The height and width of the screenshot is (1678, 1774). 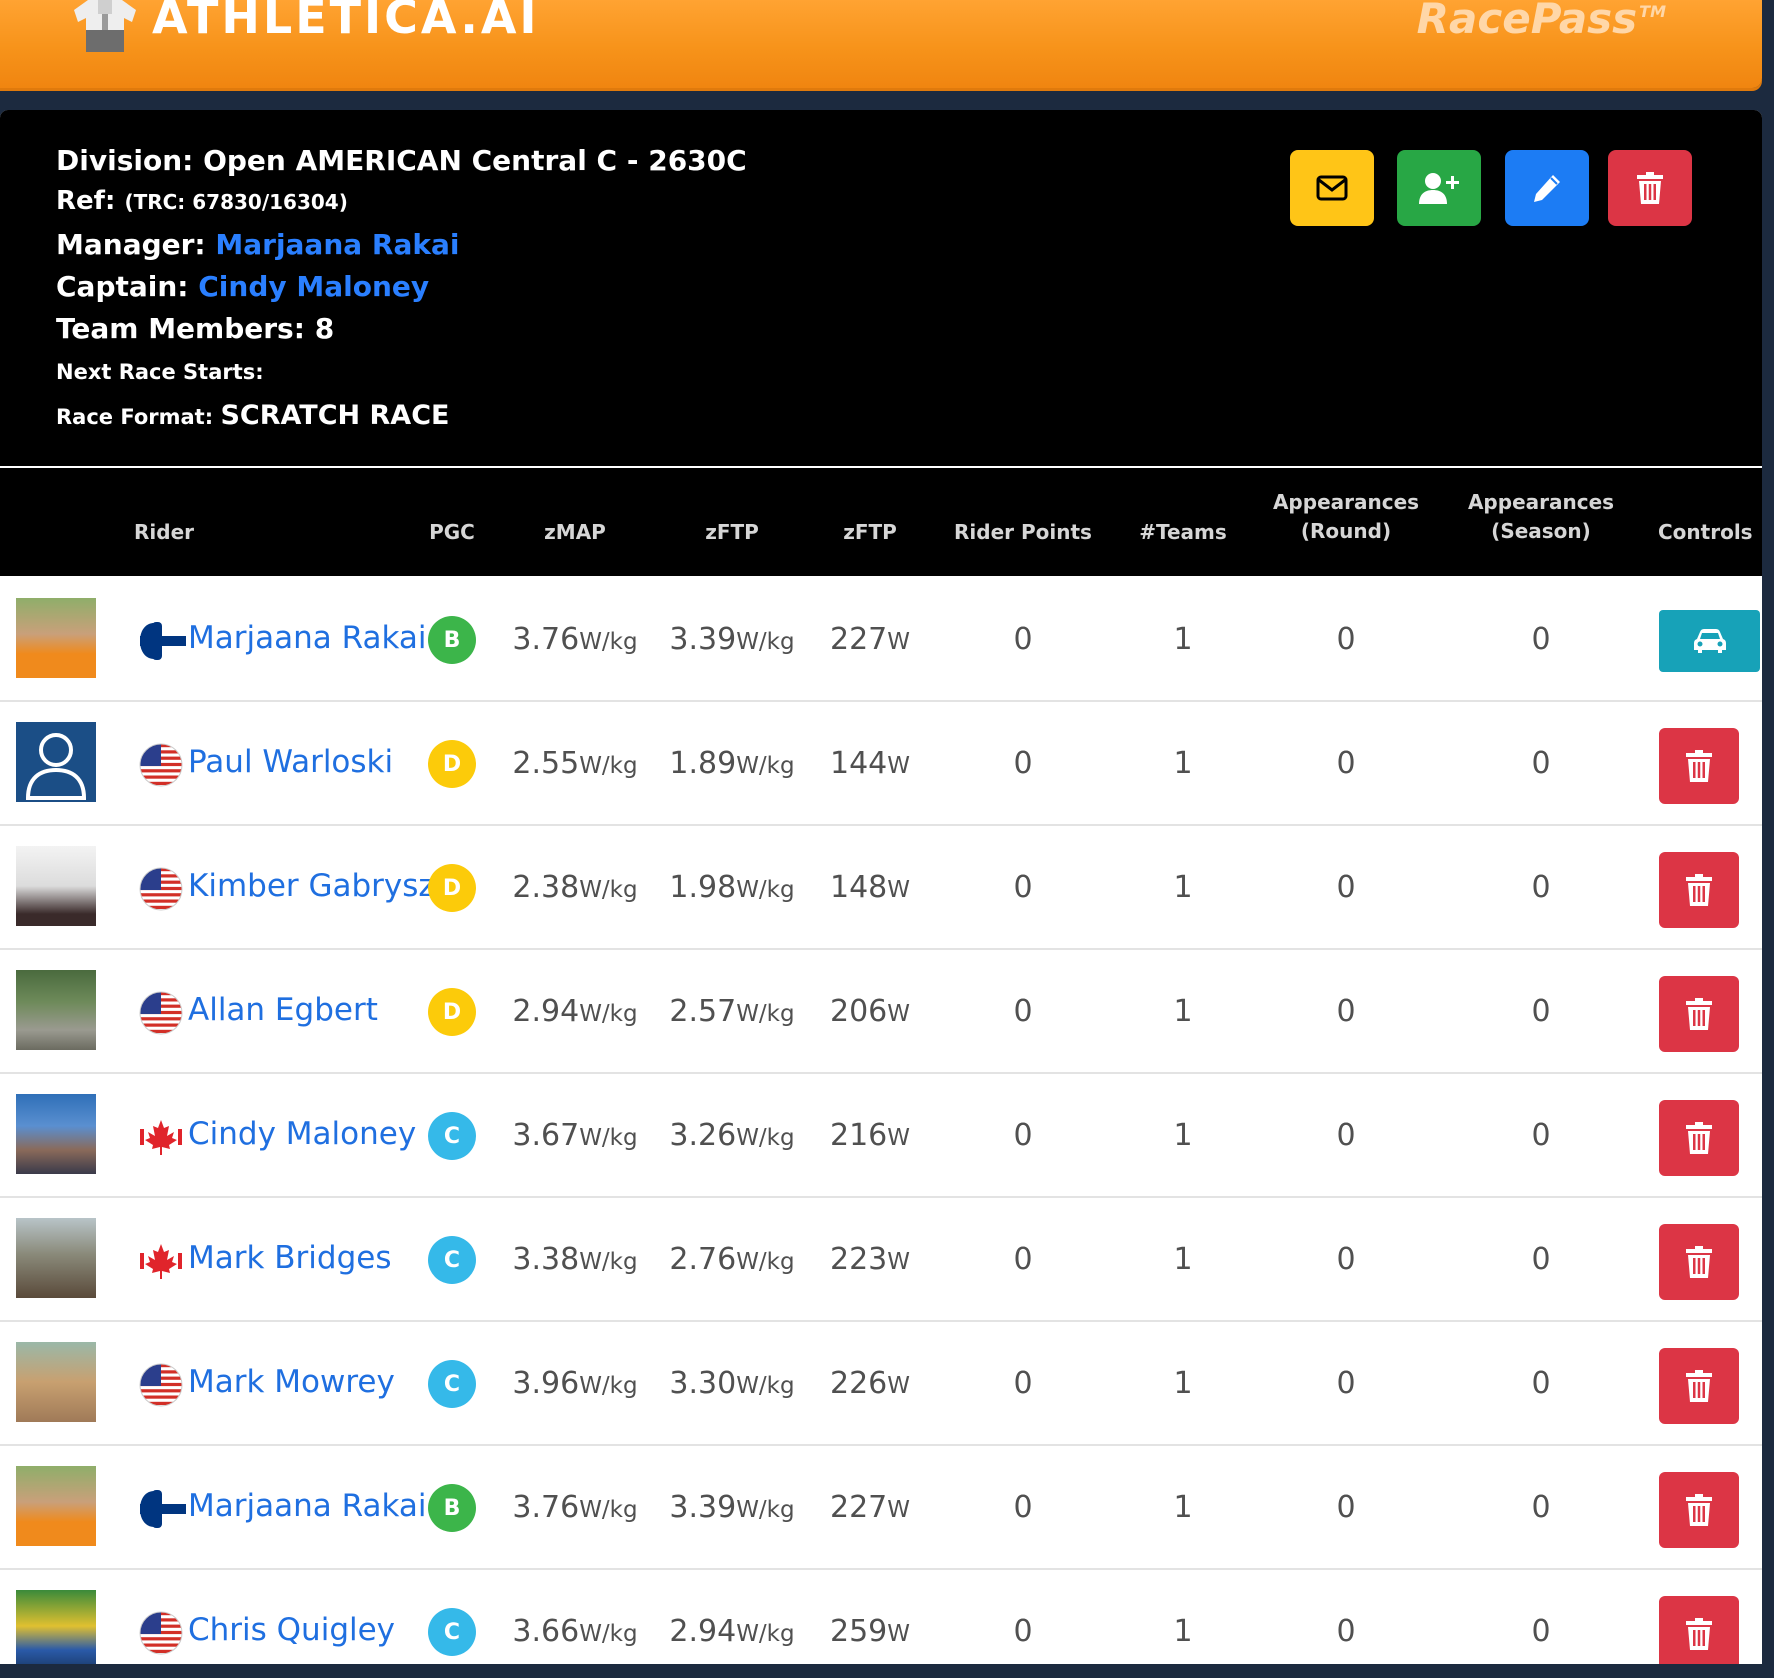 I want to click on rider-name-link: Cindy Maloney, so click(x=302, y=1134).